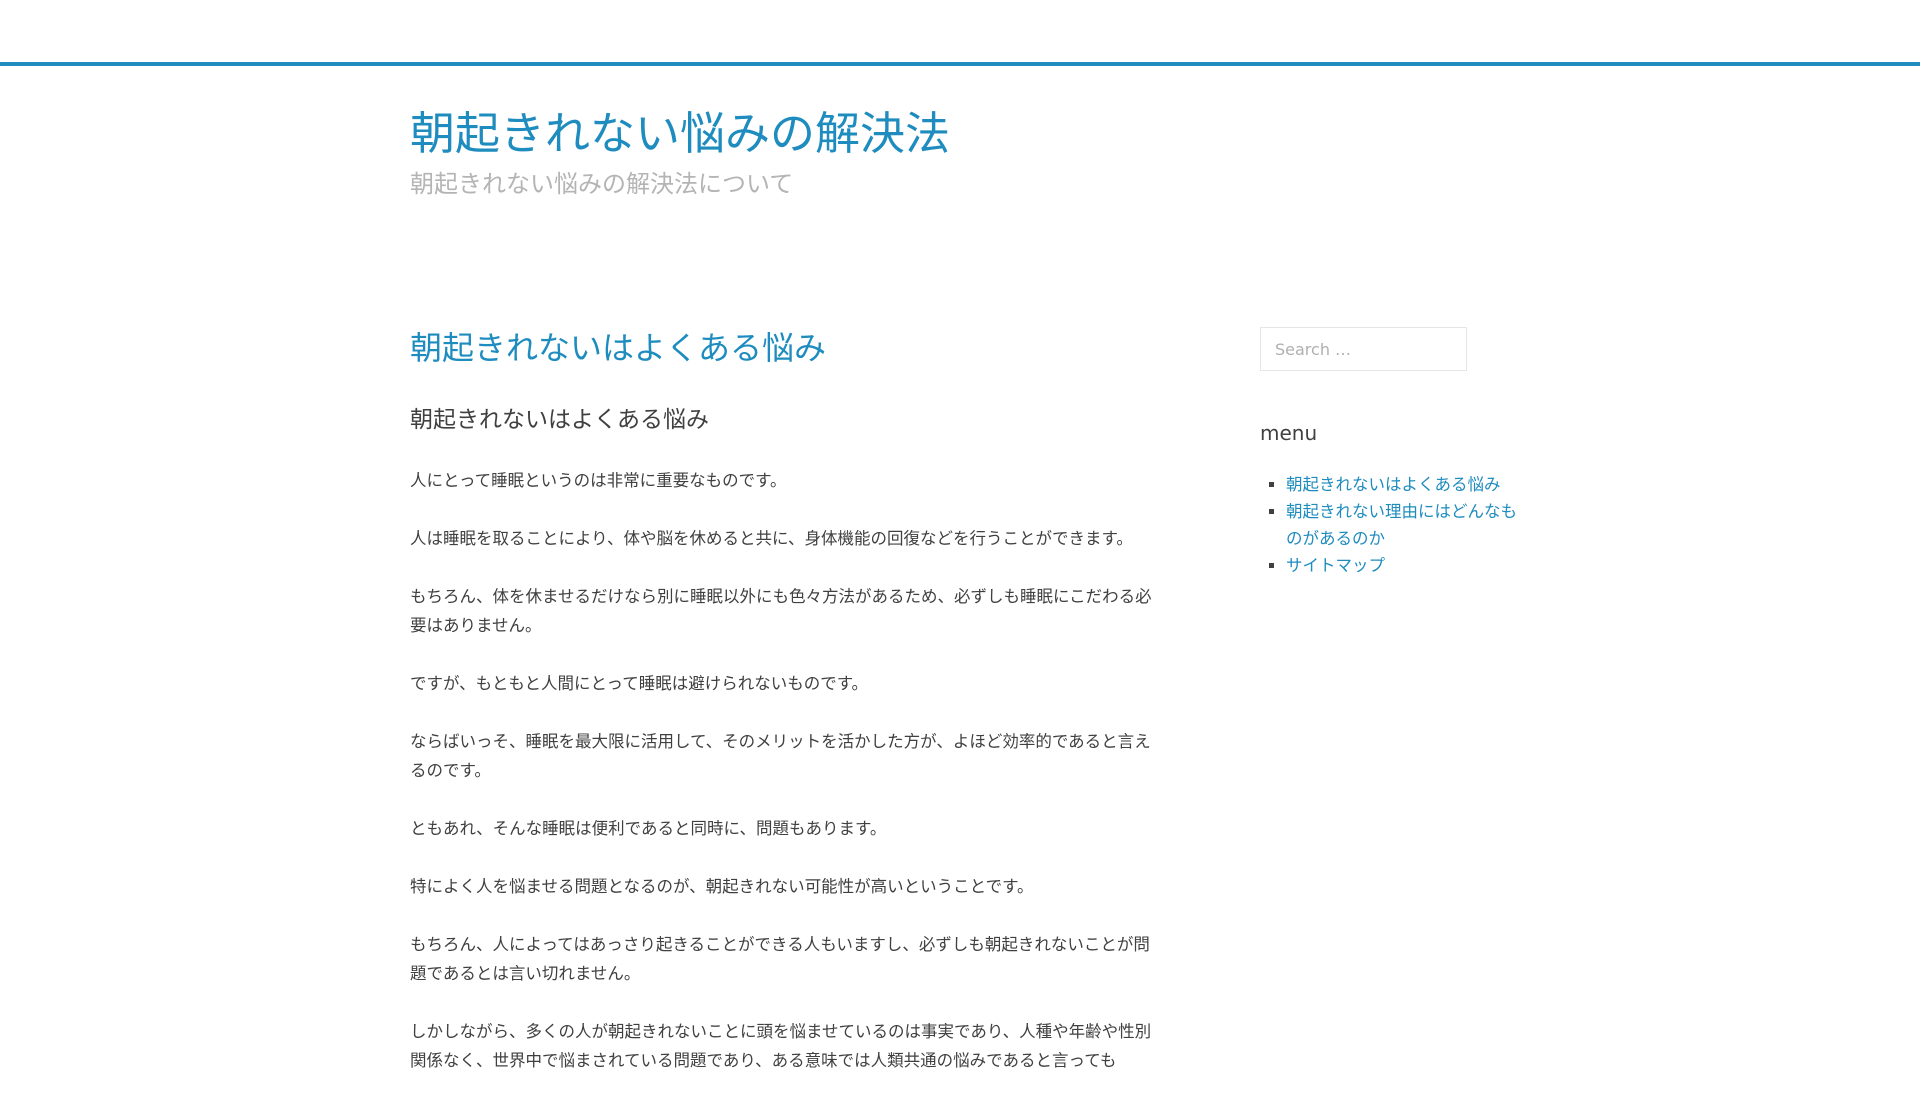  I want to click on top-bar, so click(960, 33).